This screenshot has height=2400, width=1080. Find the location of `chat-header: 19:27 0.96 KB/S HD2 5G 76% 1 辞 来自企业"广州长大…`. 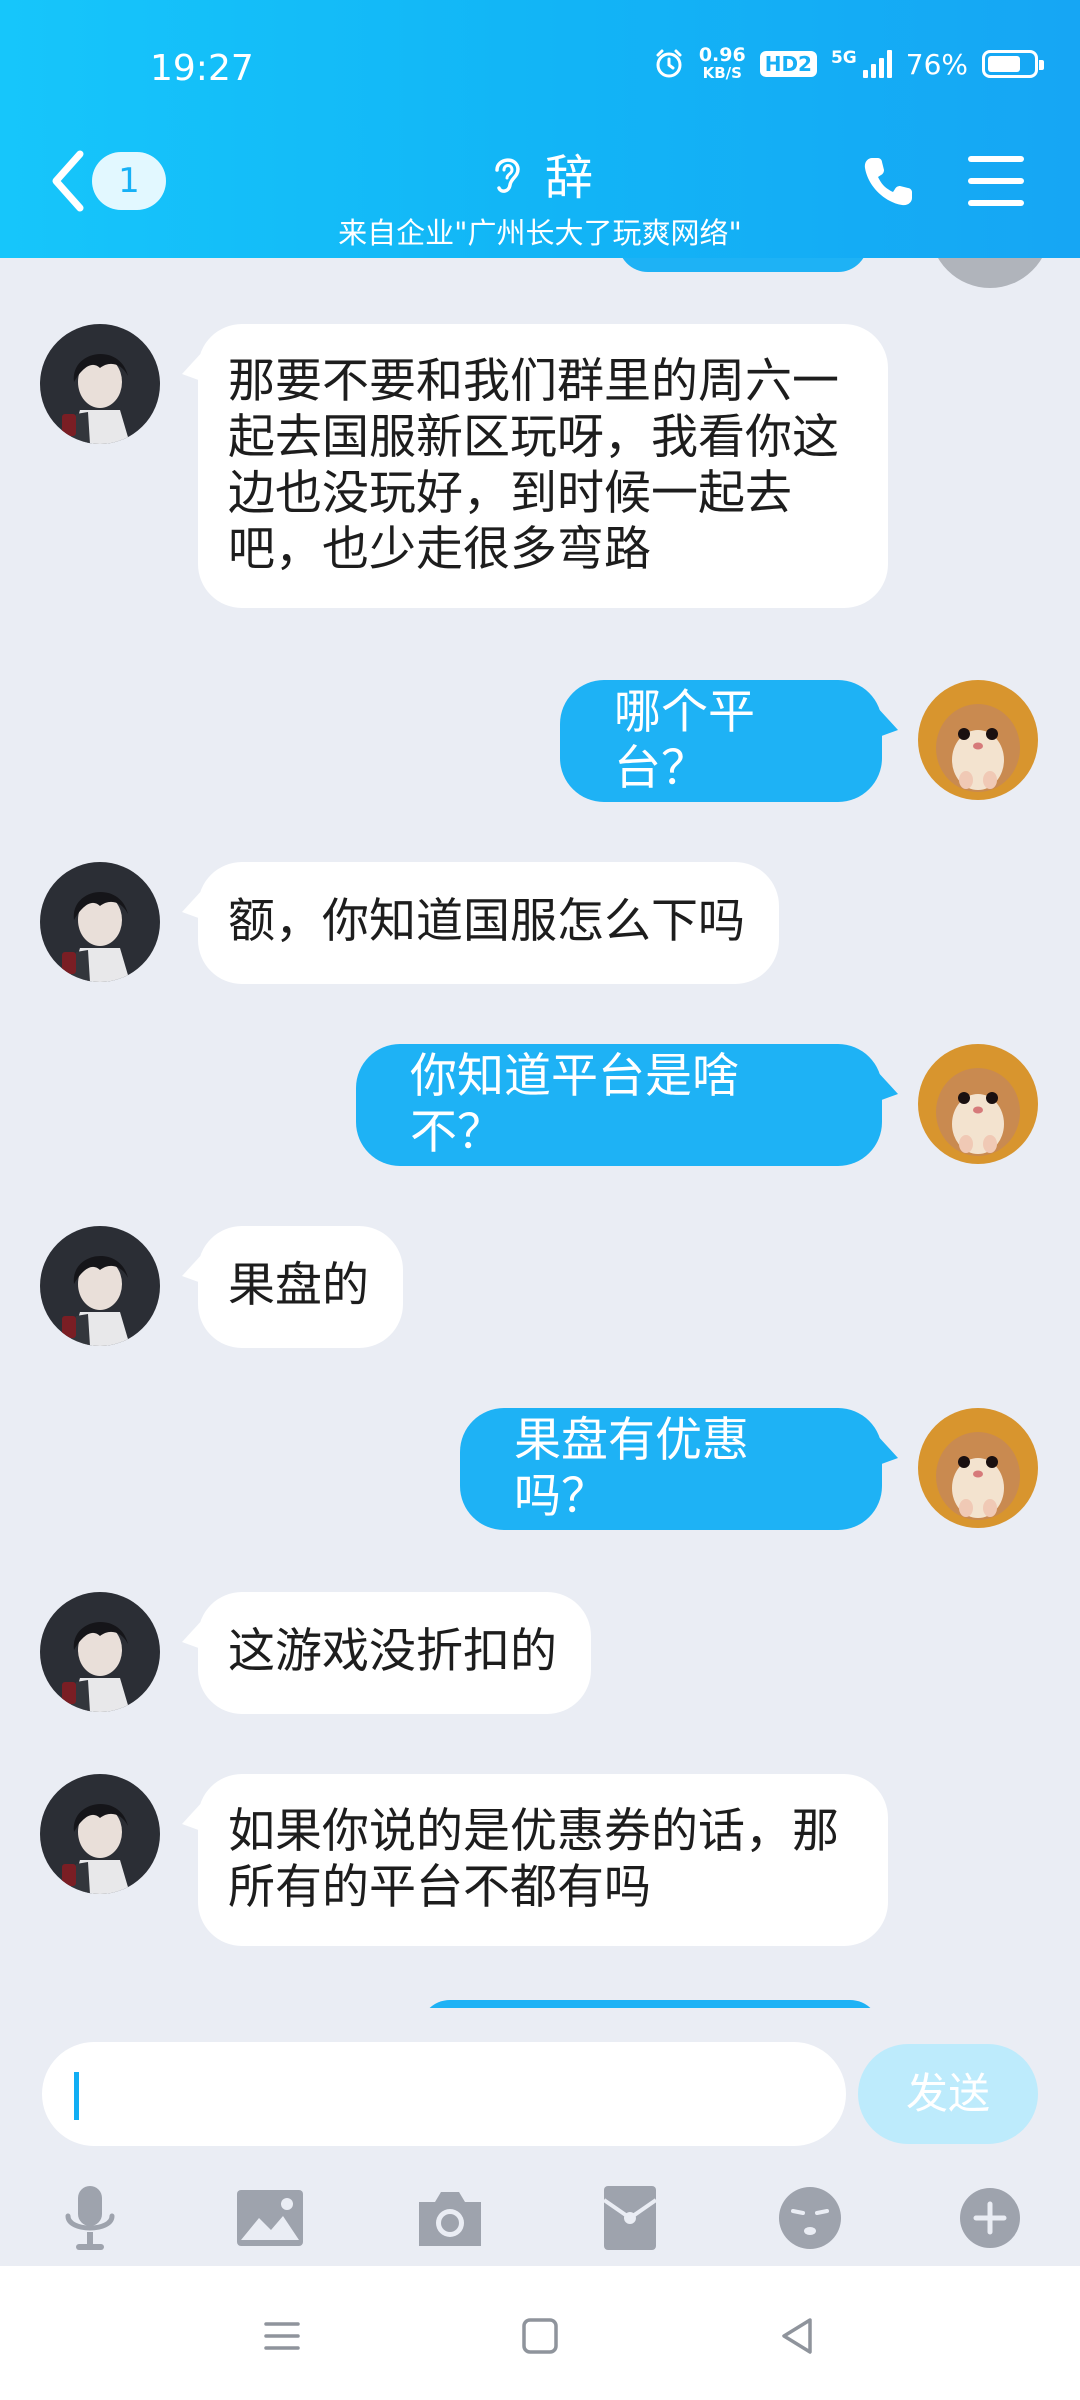

chat-header: 19:27 0.96 KB/S HD2 5G 76% 1 辞 来自企业"广州长大… is located at coordinates (540, 129).